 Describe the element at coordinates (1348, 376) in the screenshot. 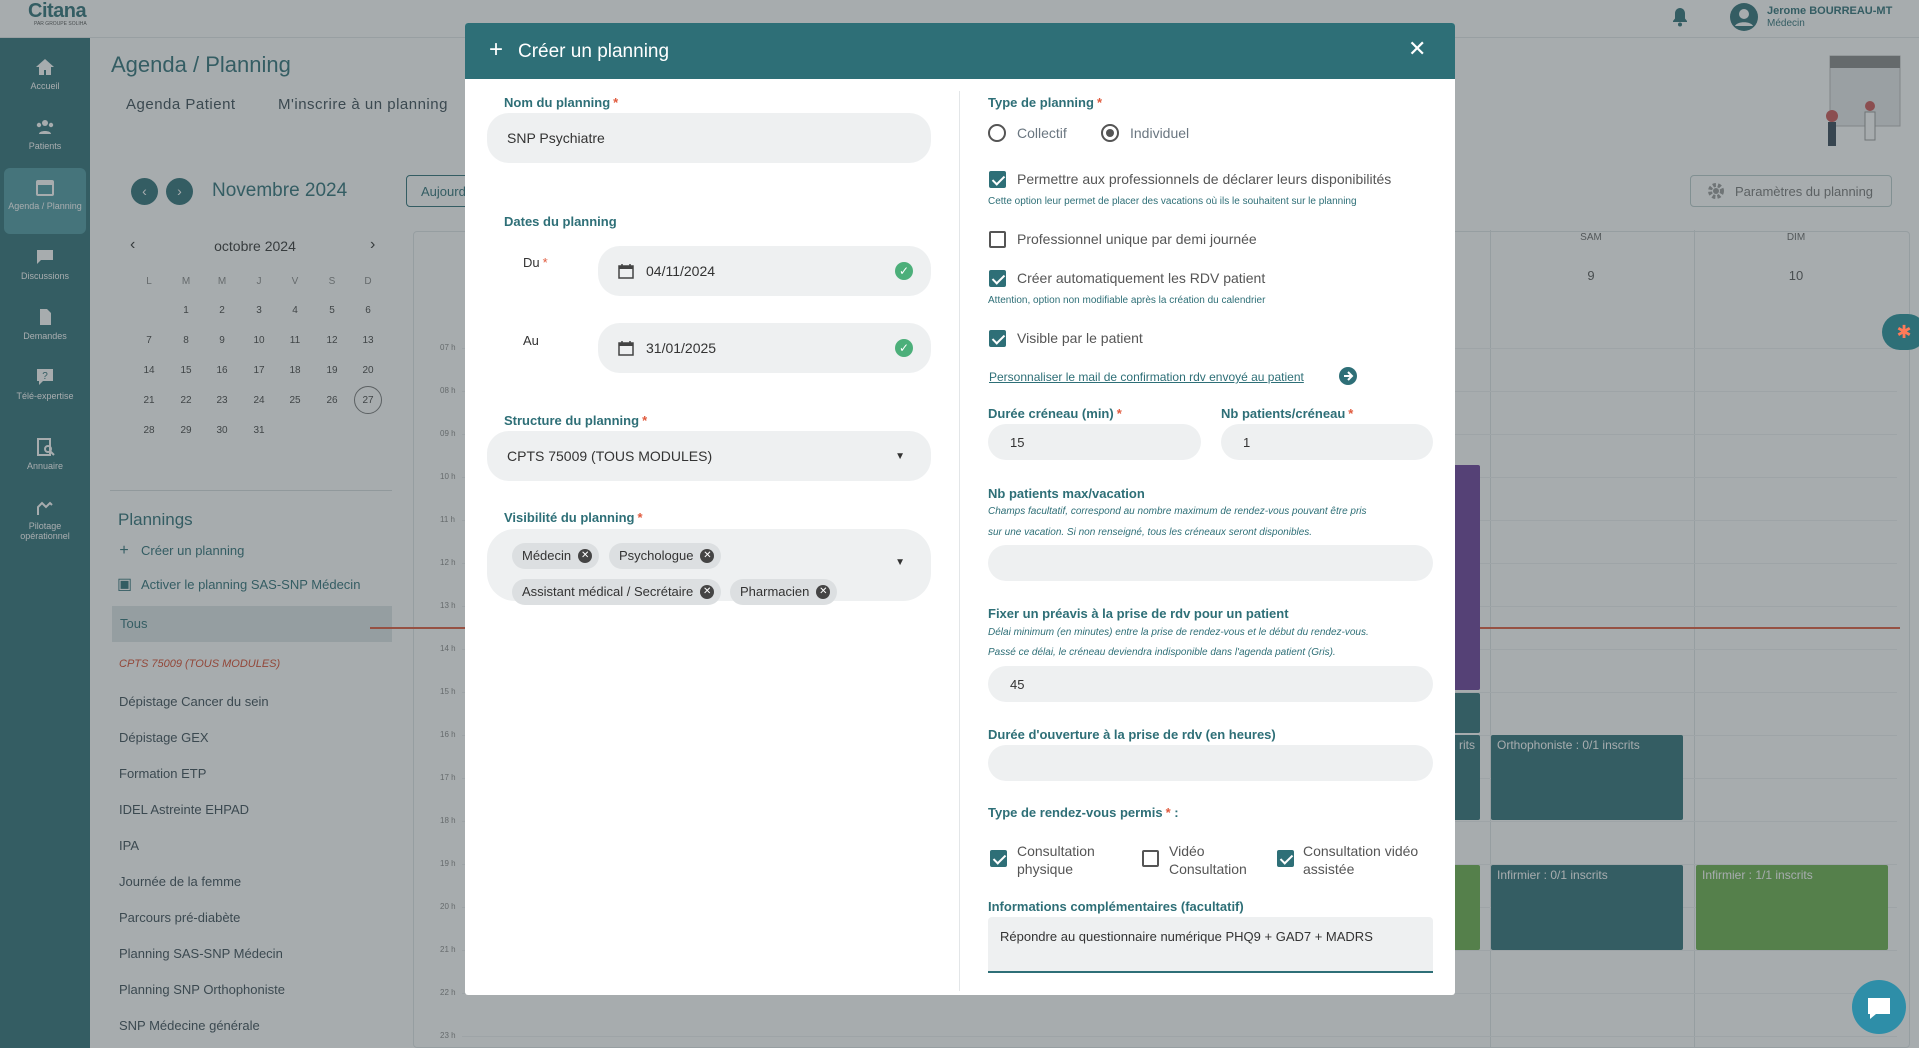

I see `arrow-right-icon` at that location.